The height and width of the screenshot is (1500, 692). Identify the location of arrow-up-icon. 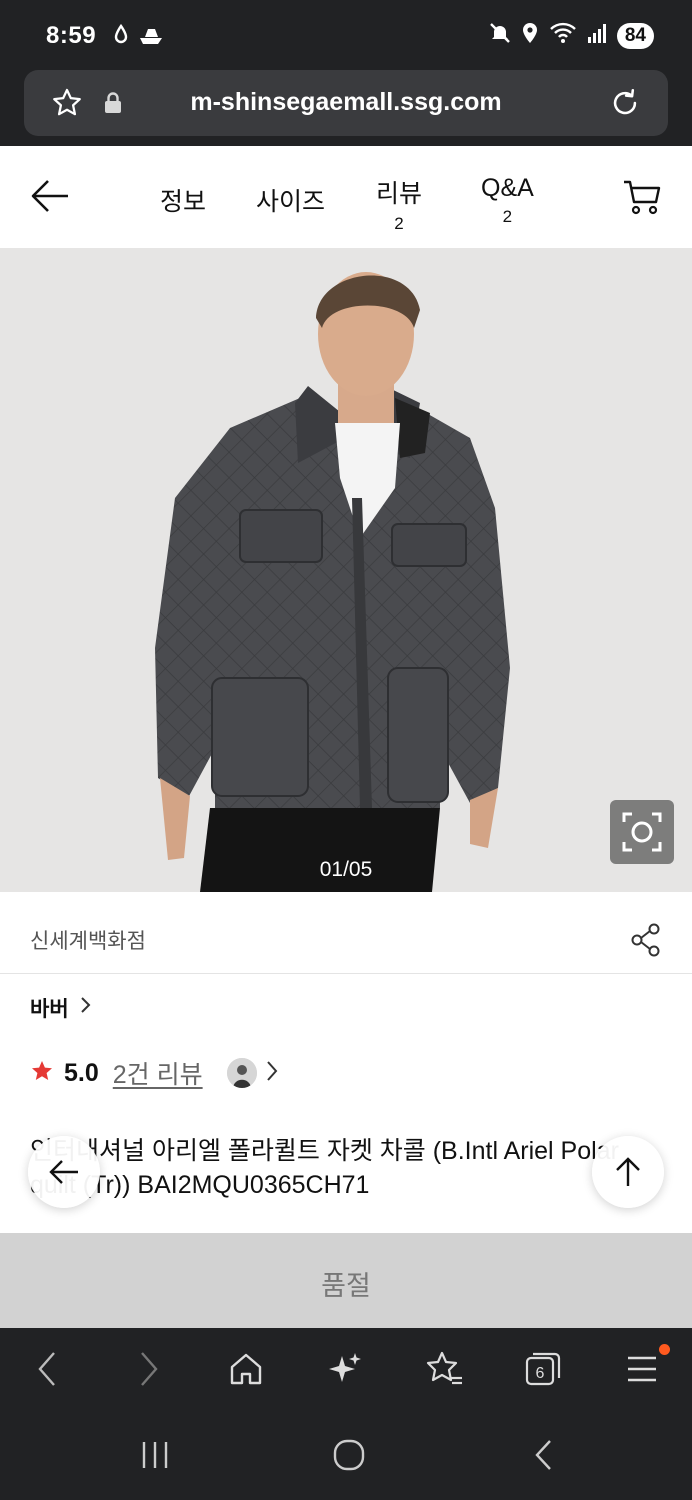
(628, 1171).